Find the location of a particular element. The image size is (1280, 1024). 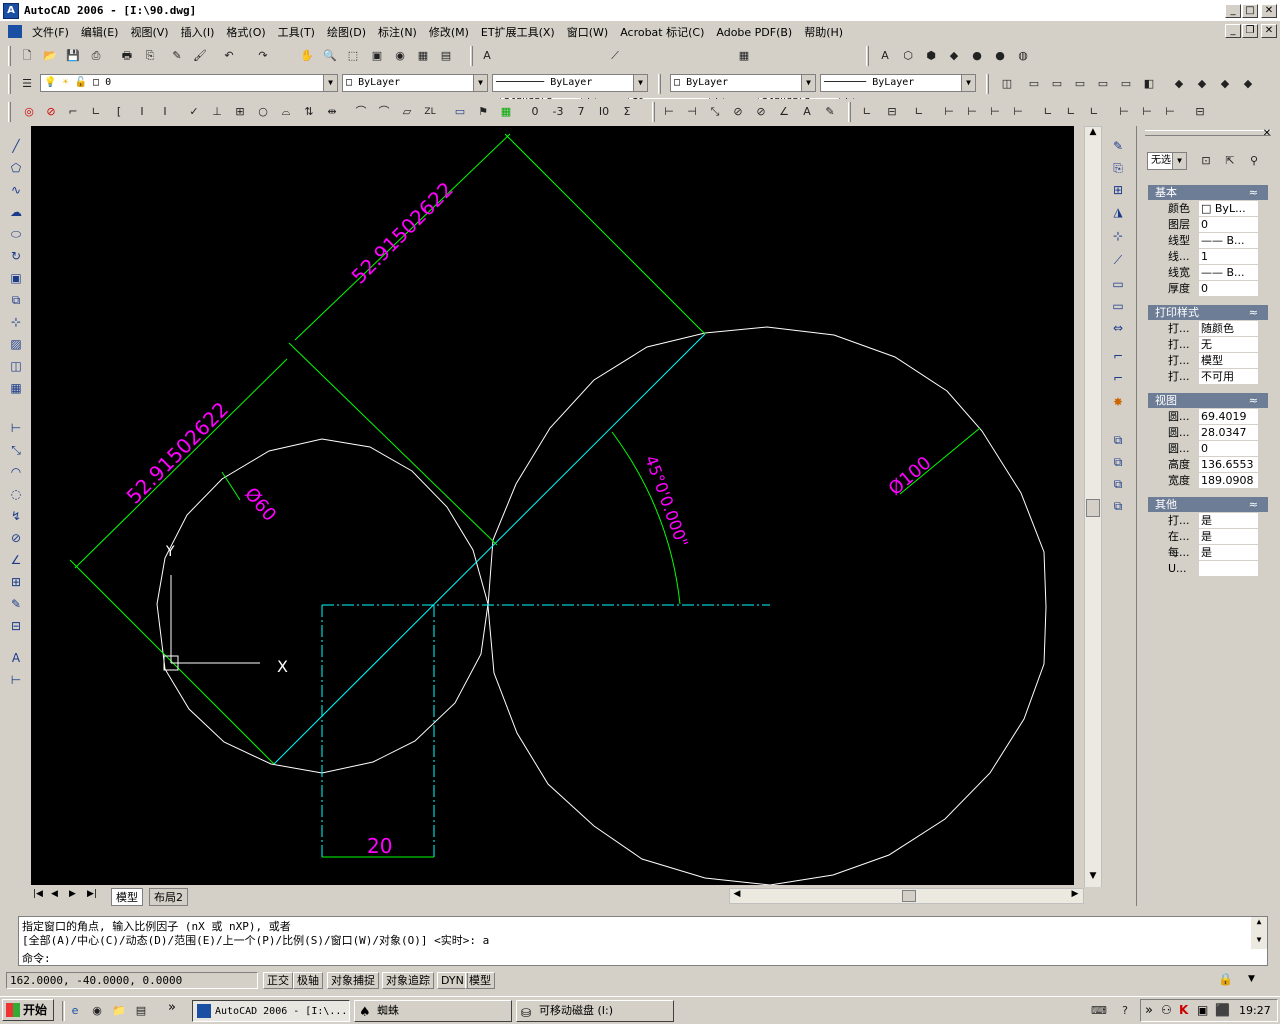

property-row: 打... 模型 is located at coordinates (1211, 361).